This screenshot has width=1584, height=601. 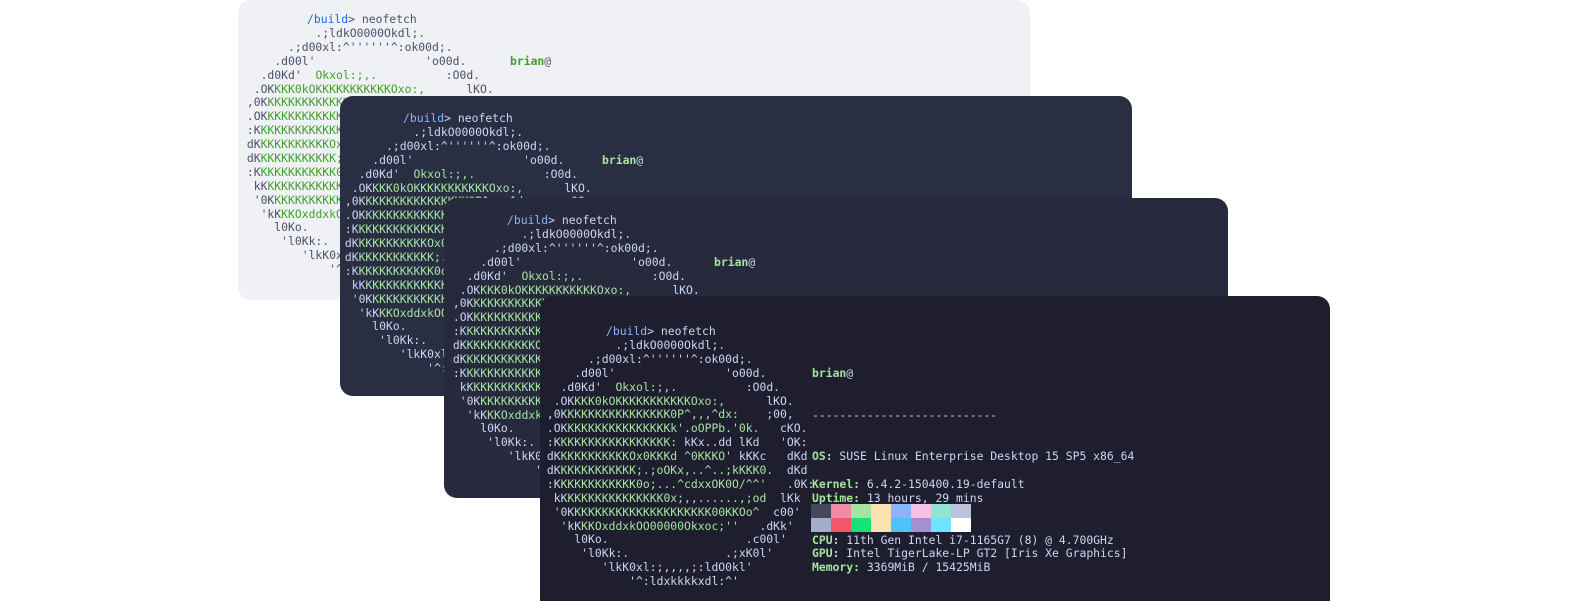 I want to click on info-value: 13 hours, 29 mins, so click(x=922, y=497).